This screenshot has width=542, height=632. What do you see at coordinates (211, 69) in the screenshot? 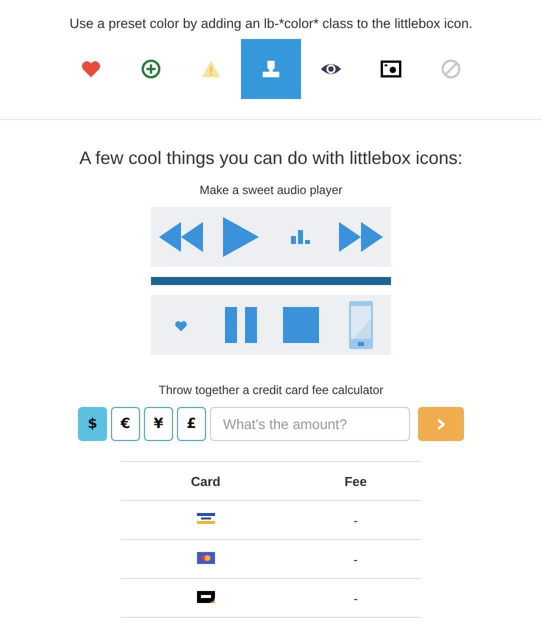
I see `warning-icon` at bounding box center [211, 69].